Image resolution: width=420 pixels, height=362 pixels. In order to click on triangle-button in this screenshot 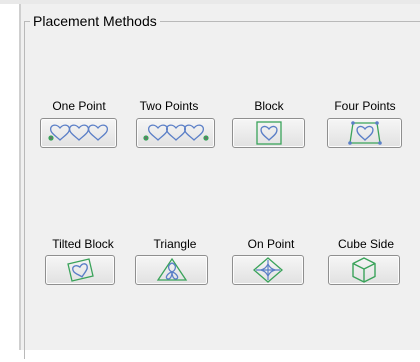, I will do `click(171, 270)`.